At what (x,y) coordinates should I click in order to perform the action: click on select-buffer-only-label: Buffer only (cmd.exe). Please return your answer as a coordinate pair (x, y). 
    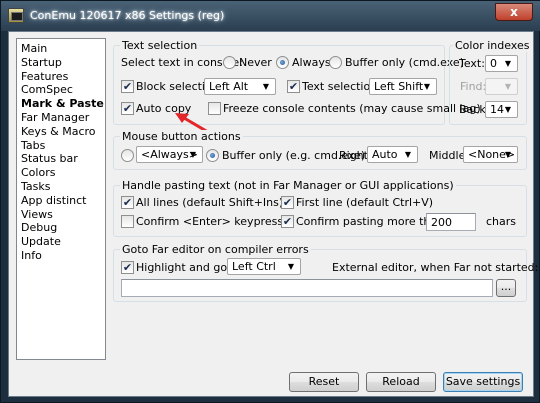
    Looking at the image, I should click on (404, 62).